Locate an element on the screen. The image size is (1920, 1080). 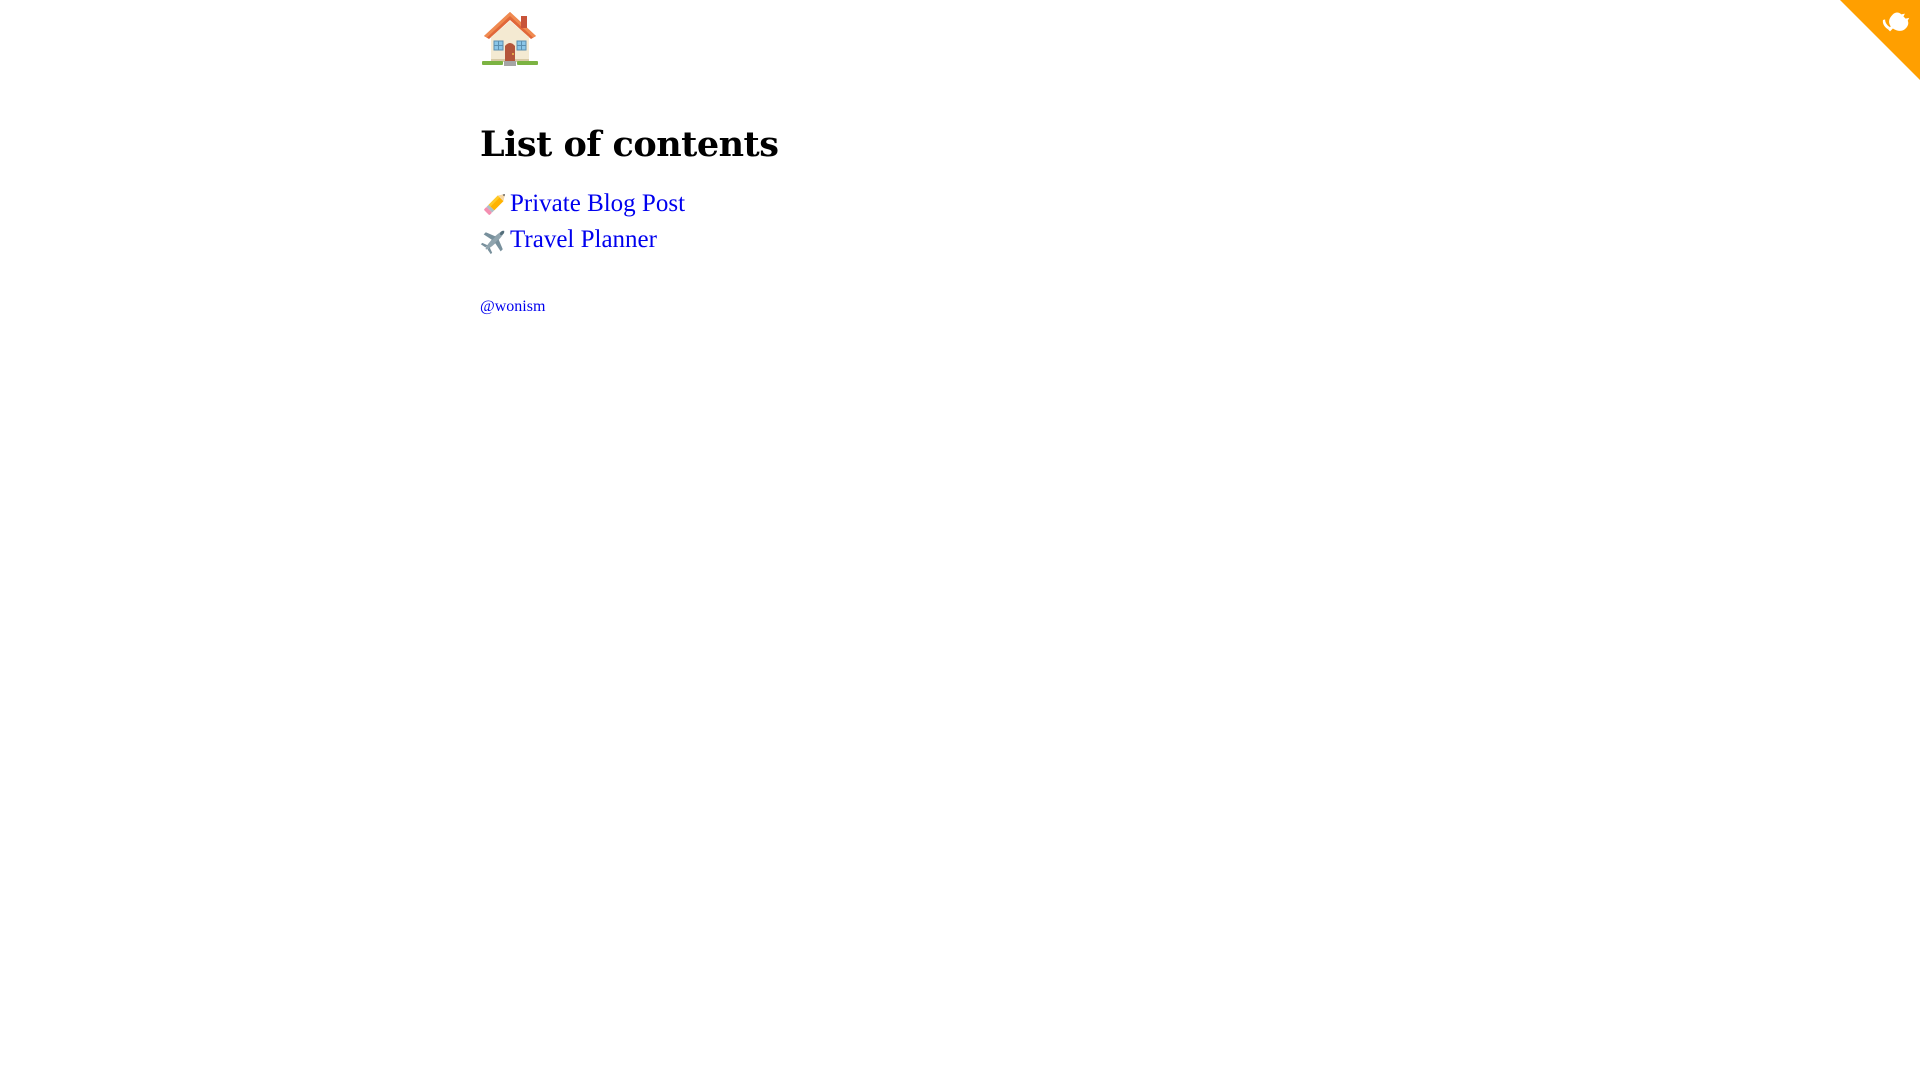
travel-planner-link: Travel Planner is located at coordinates (583, 240).